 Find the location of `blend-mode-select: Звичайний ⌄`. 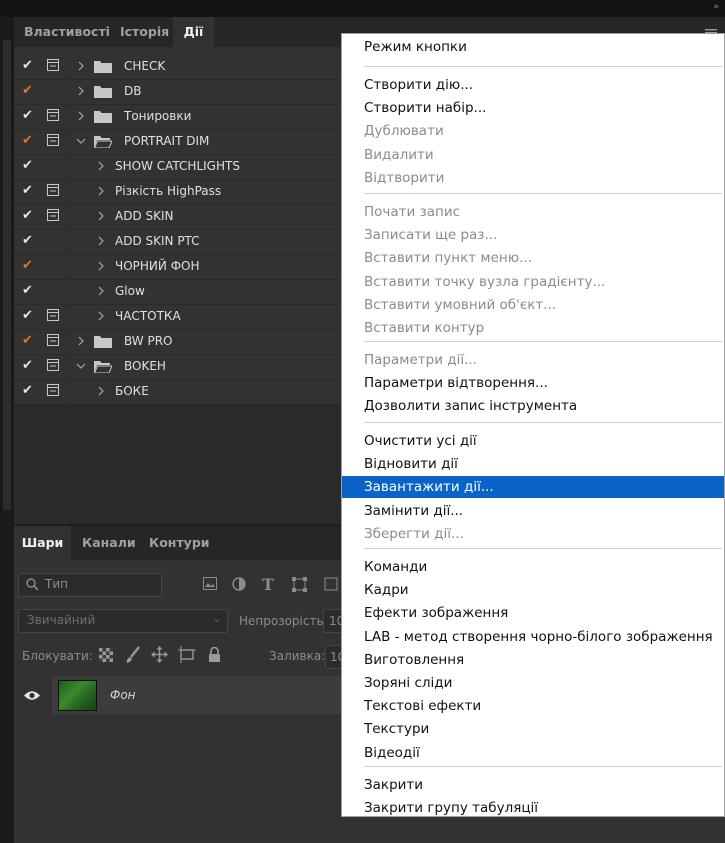

blend-mode-select: Звичайний ⌄ is located at coordinates (123, 621).